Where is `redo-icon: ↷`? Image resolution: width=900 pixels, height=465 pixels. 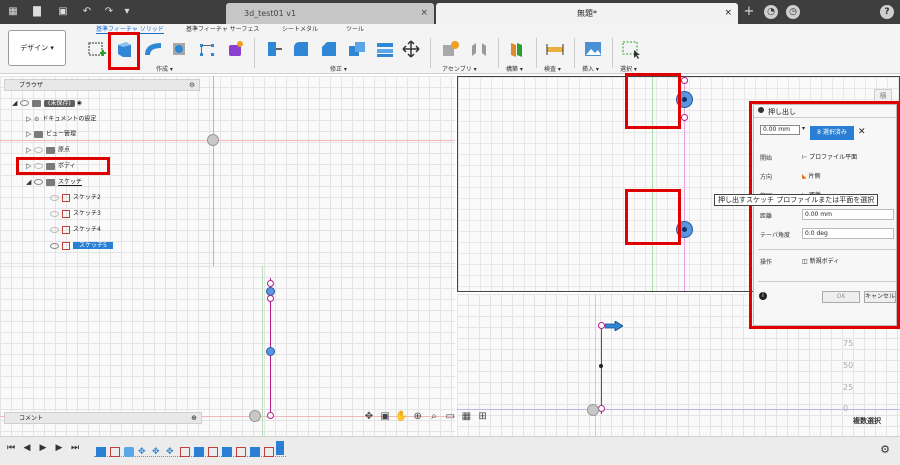 redo-icon: ↷ is located at coordinates (109, 12).